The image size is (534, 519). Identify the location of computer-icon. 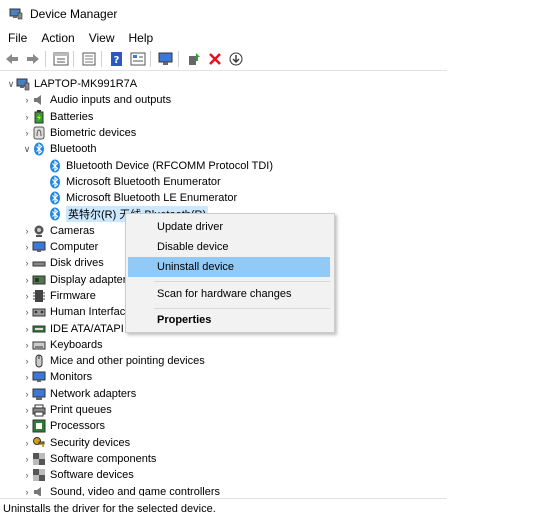
(23, 84).